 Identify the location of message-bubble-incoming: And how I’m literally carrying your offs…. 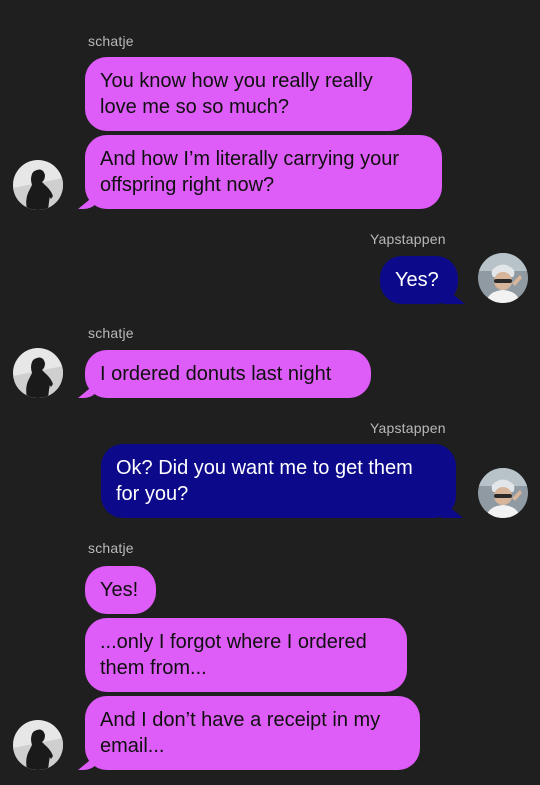
(263, 172).